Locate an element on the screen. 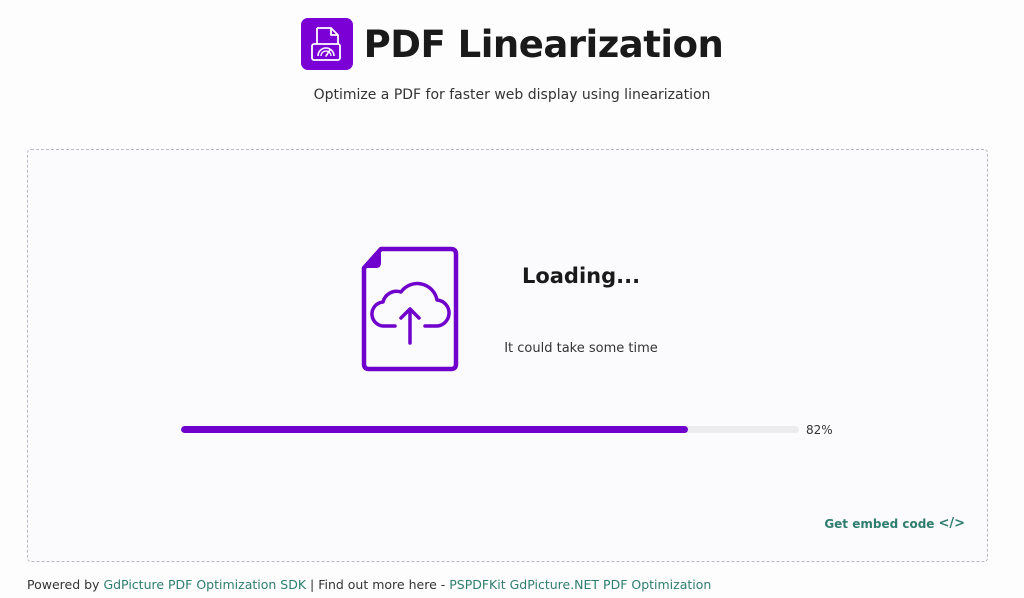 This screenshot has width=1024, height=598. footer-prefix: Powered by is located at coordinates (65, 584).